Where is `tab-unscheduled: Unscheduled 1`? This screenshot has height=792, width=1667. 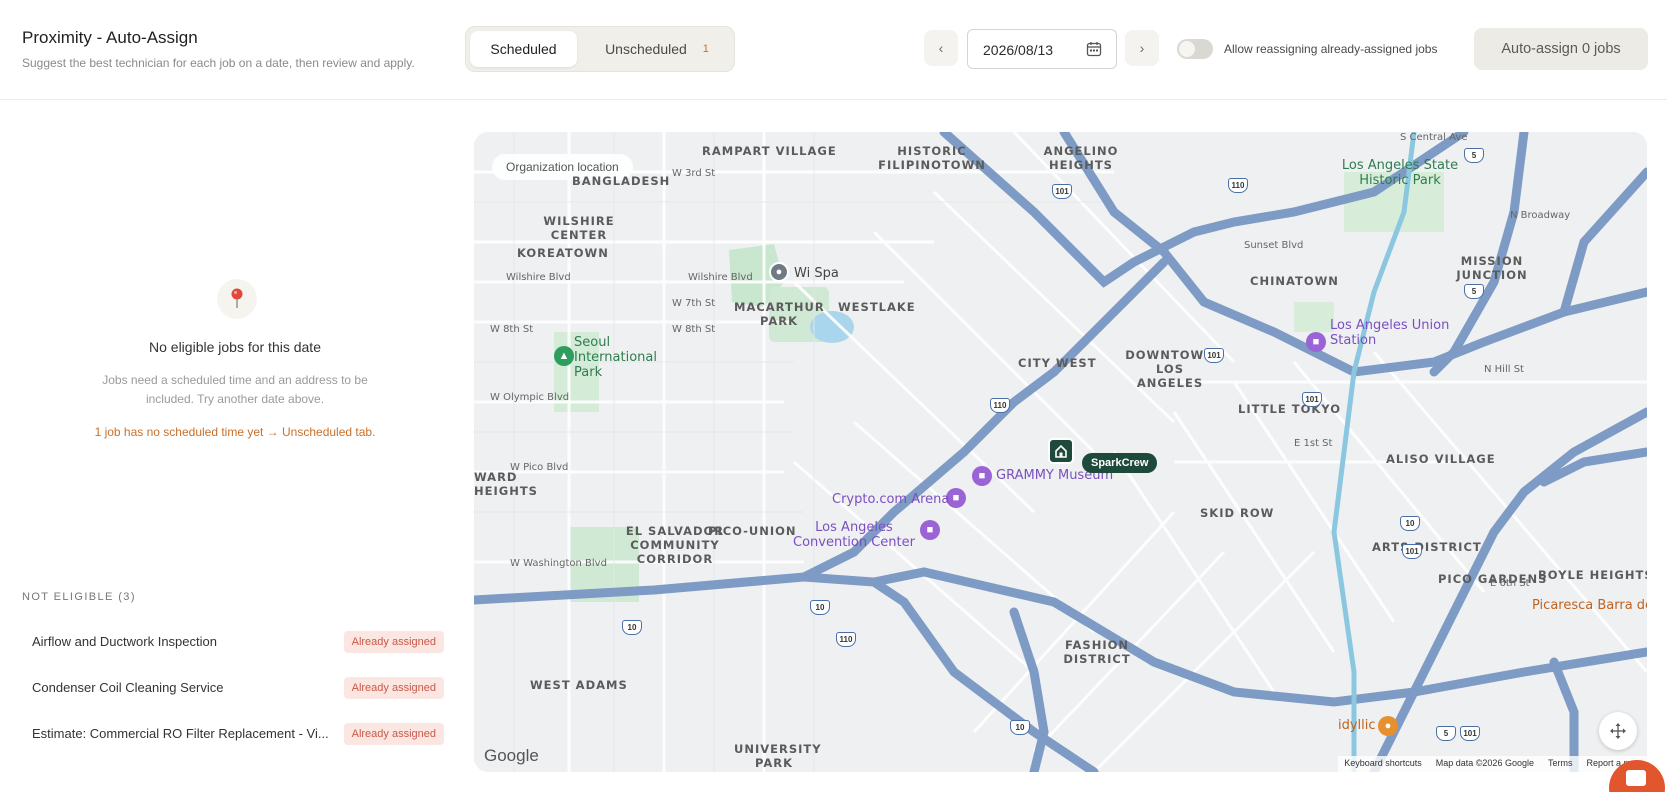
tab-unscheduled: Unscheduled 1 is located at coordinates (657, 49).